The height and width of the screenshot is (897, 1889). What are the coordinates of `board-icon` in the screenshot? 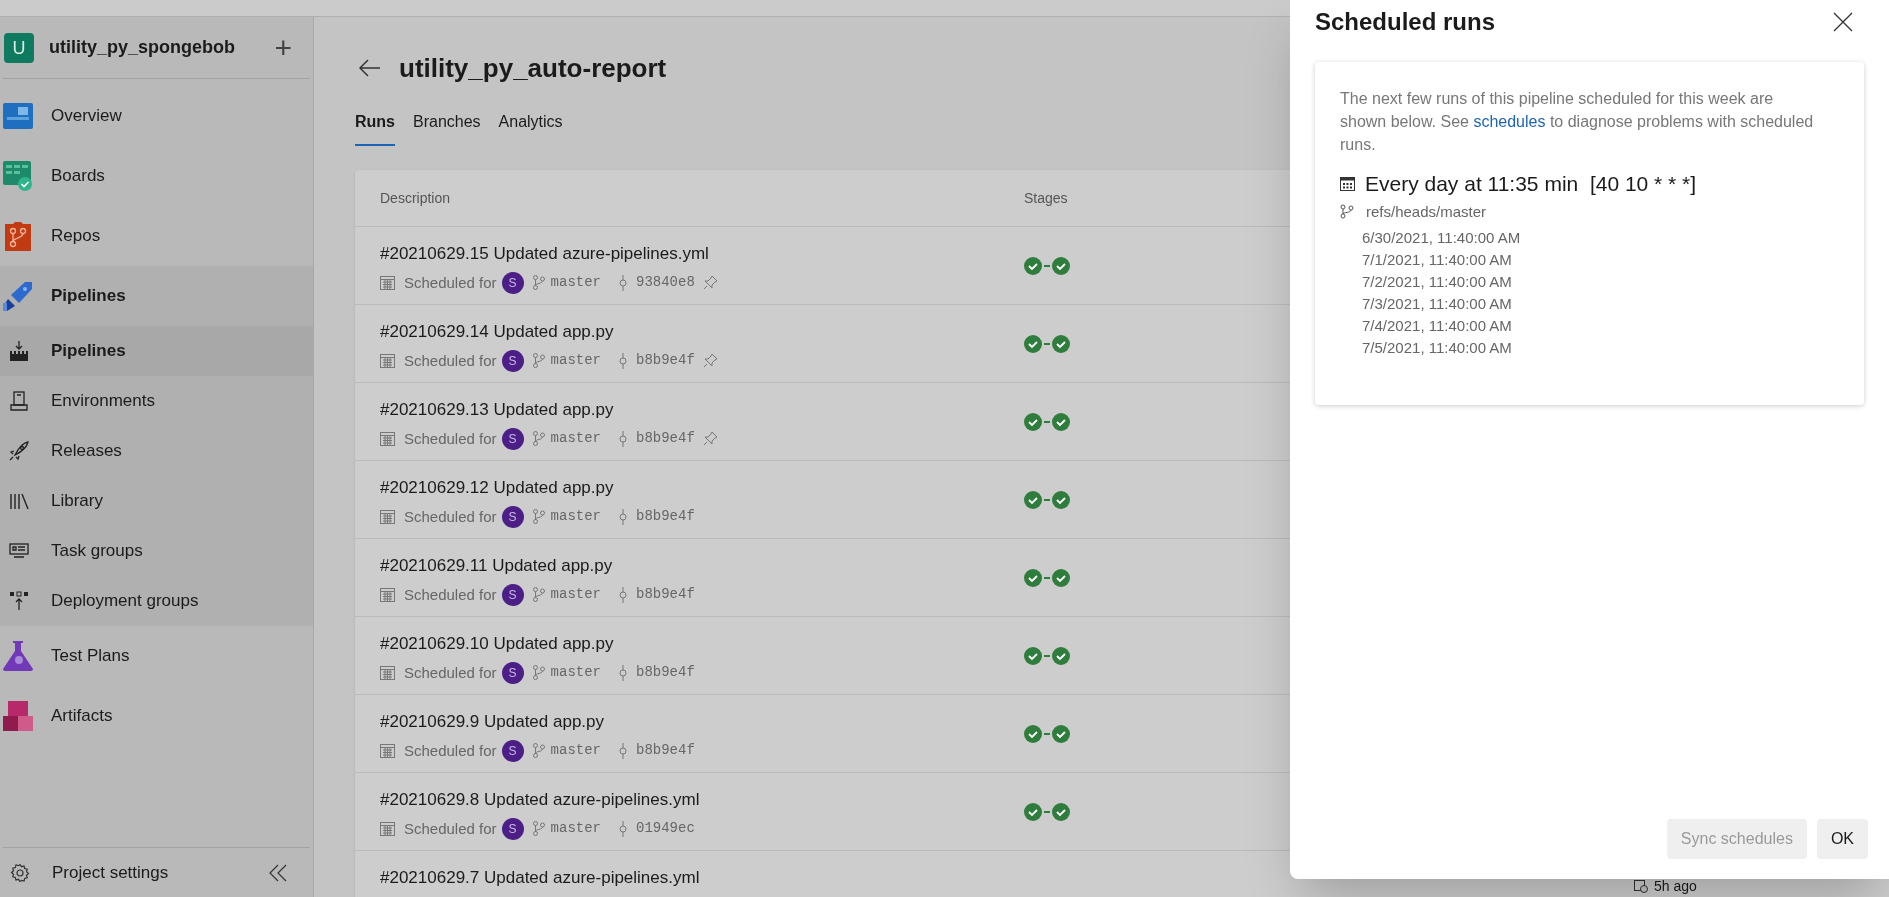 It's located at (18, 176).